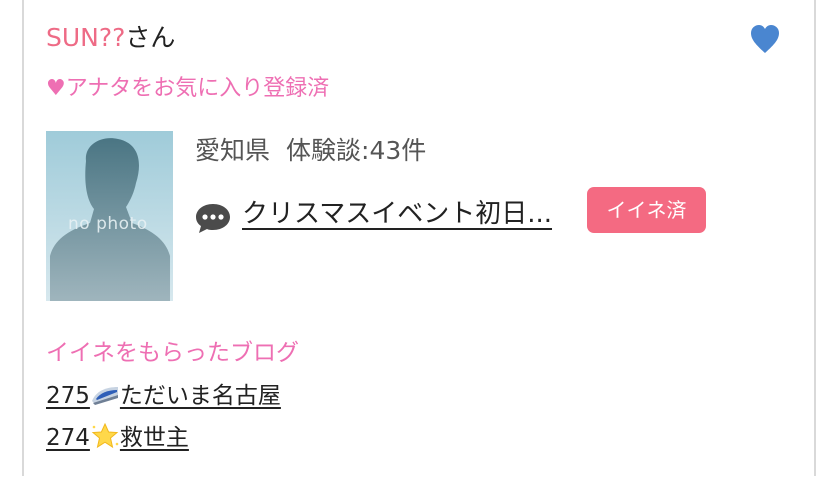 The image size is (840, 478). What do you see at coordinates (154, 438) in the screenshot?
I see `blog-title: 救世主` at bounding box center [154, 438].